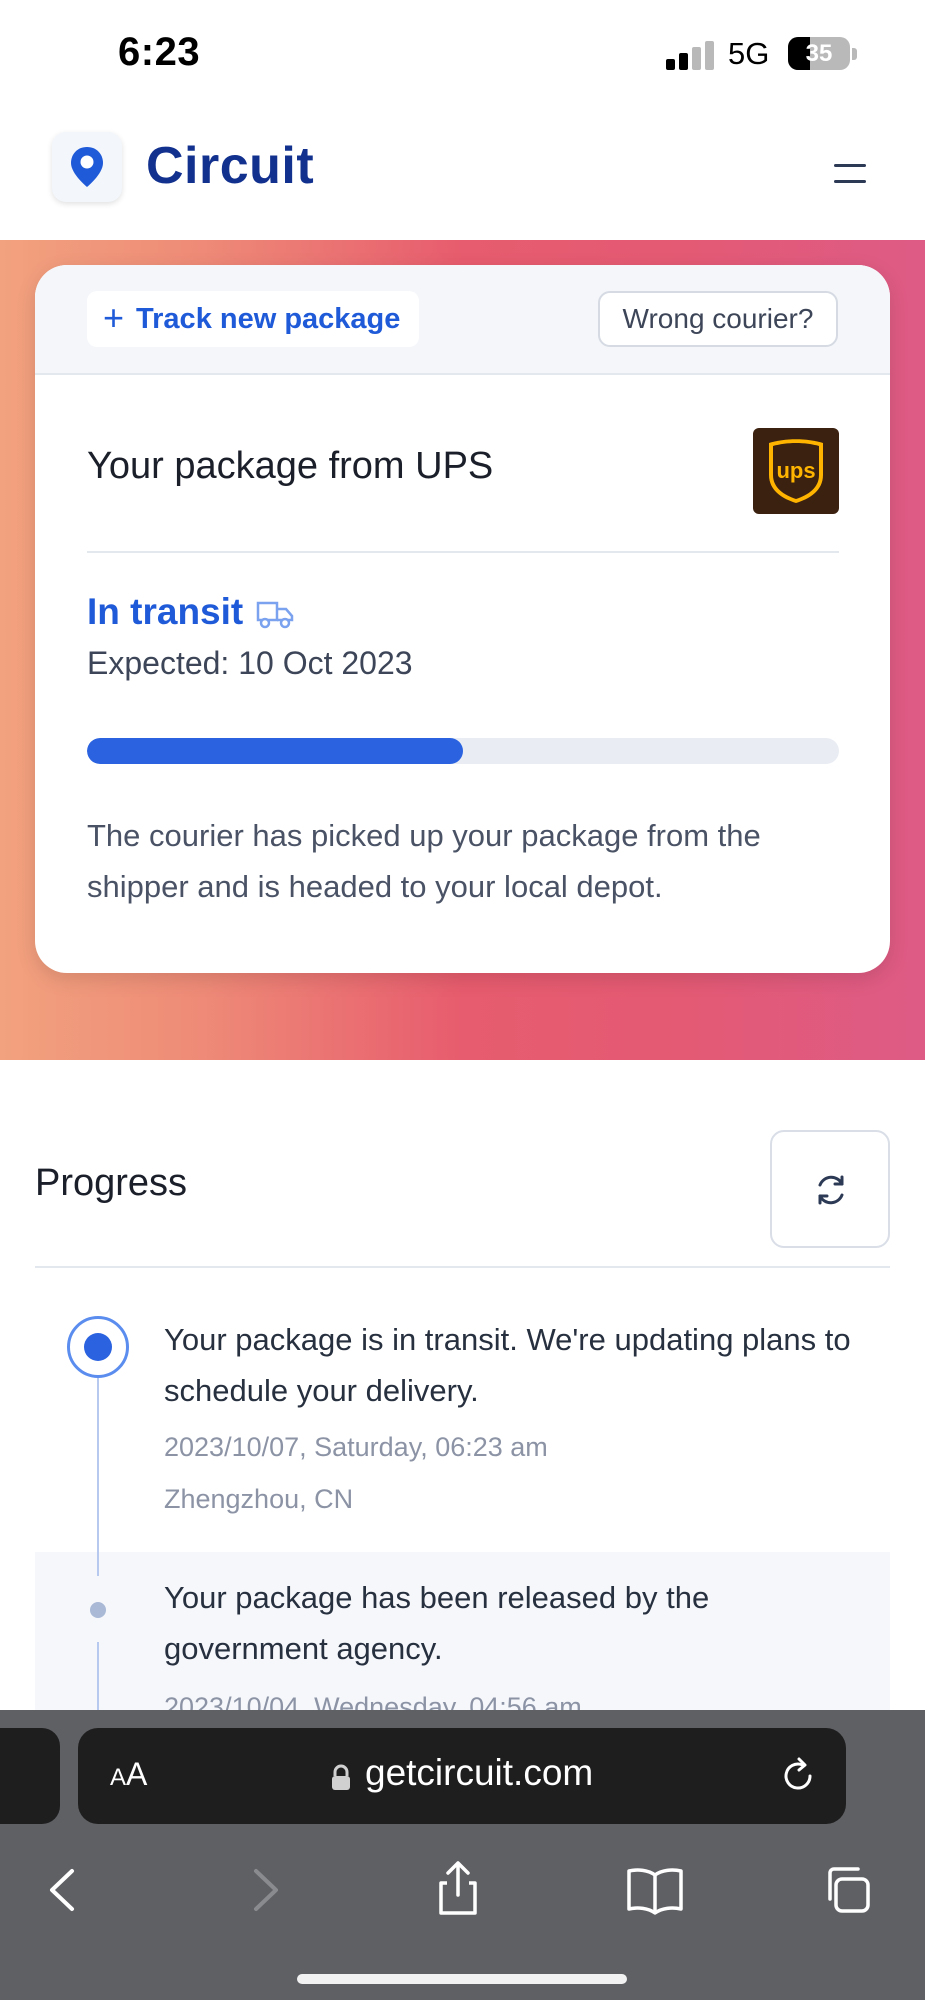 The width and height of the screenshot is (925, 2000). I want to click on app-header: Circuit, so click(462, 175).